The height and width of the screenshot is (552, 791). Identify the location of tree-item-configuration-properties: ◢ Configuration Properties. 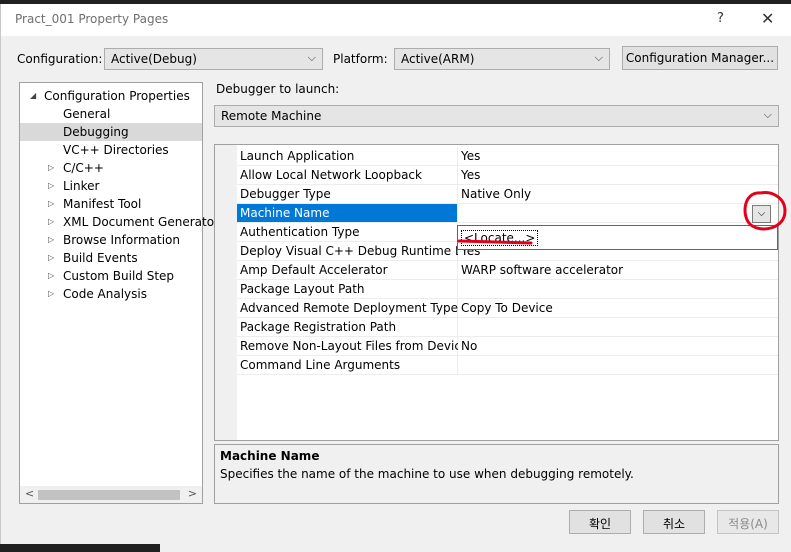
(111, 96).